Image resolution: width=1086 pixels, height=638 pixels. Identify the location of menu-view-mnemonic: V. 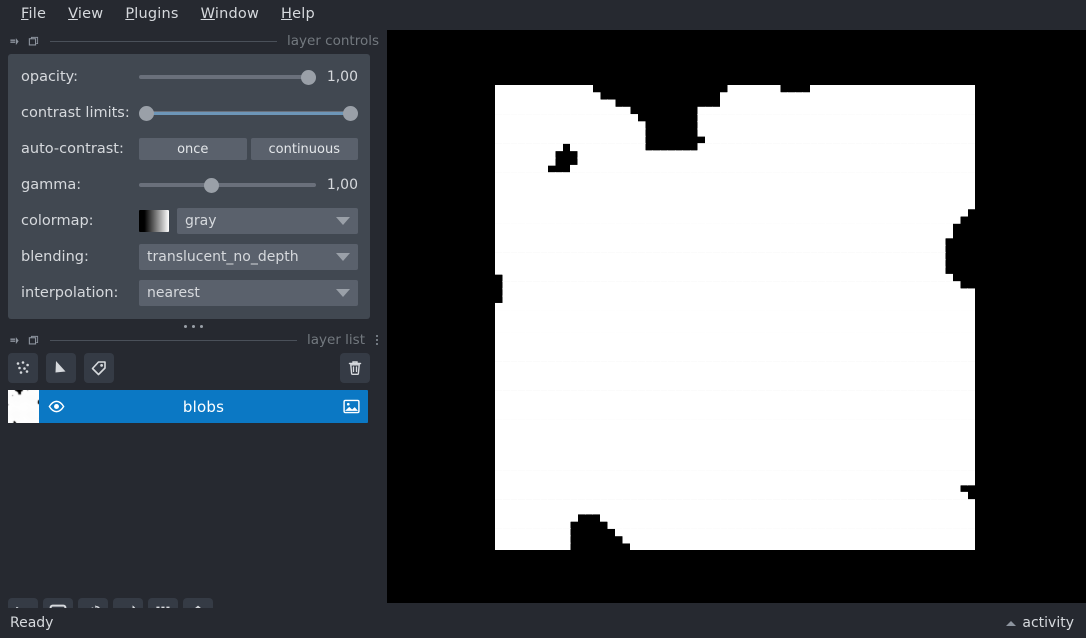
(73, 13).